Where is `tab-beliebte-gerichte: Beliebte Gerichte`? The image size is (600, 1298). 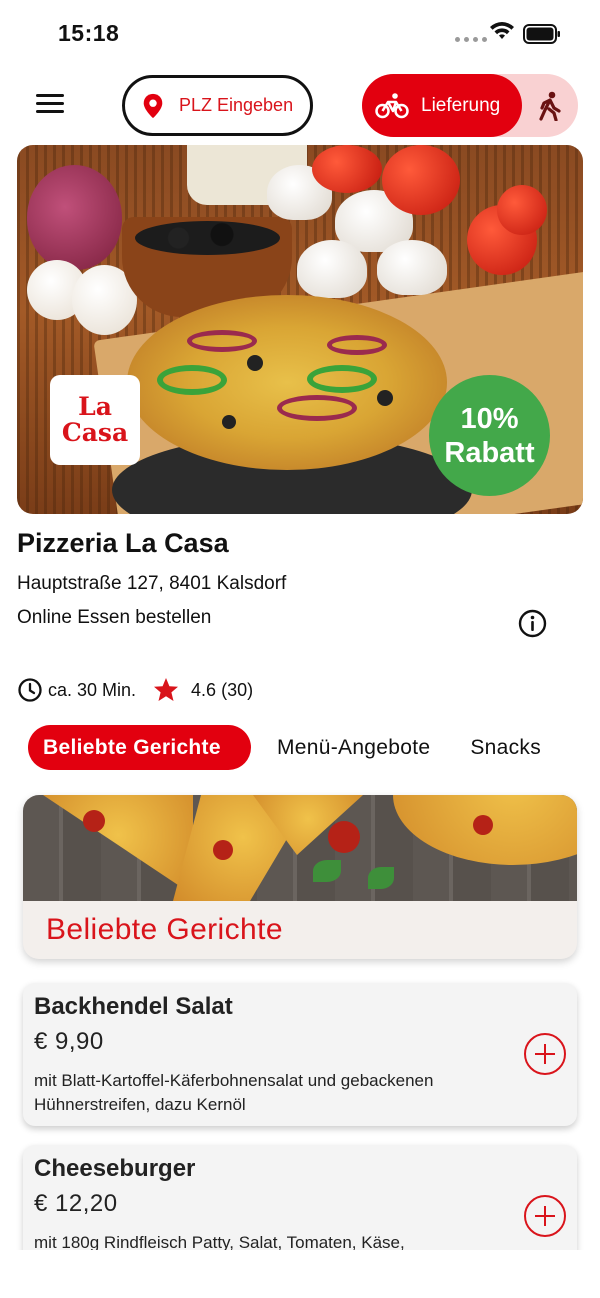 tab-beliebte-gerichte: Beliebte Gerichte is located at coordinates (139, 747).